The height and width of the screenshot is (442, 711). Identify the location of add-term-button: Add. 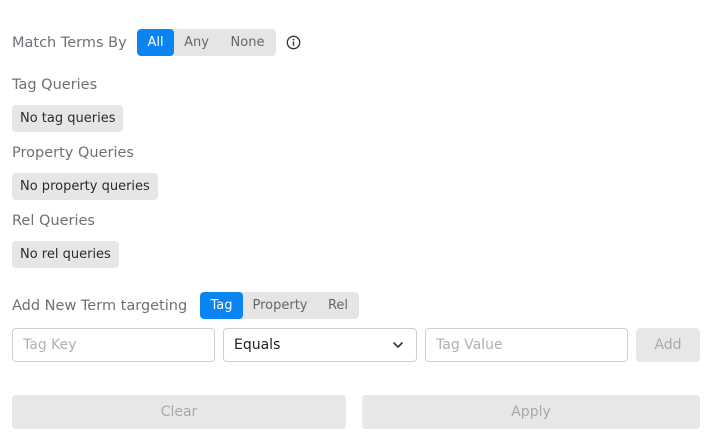
(668, 345).